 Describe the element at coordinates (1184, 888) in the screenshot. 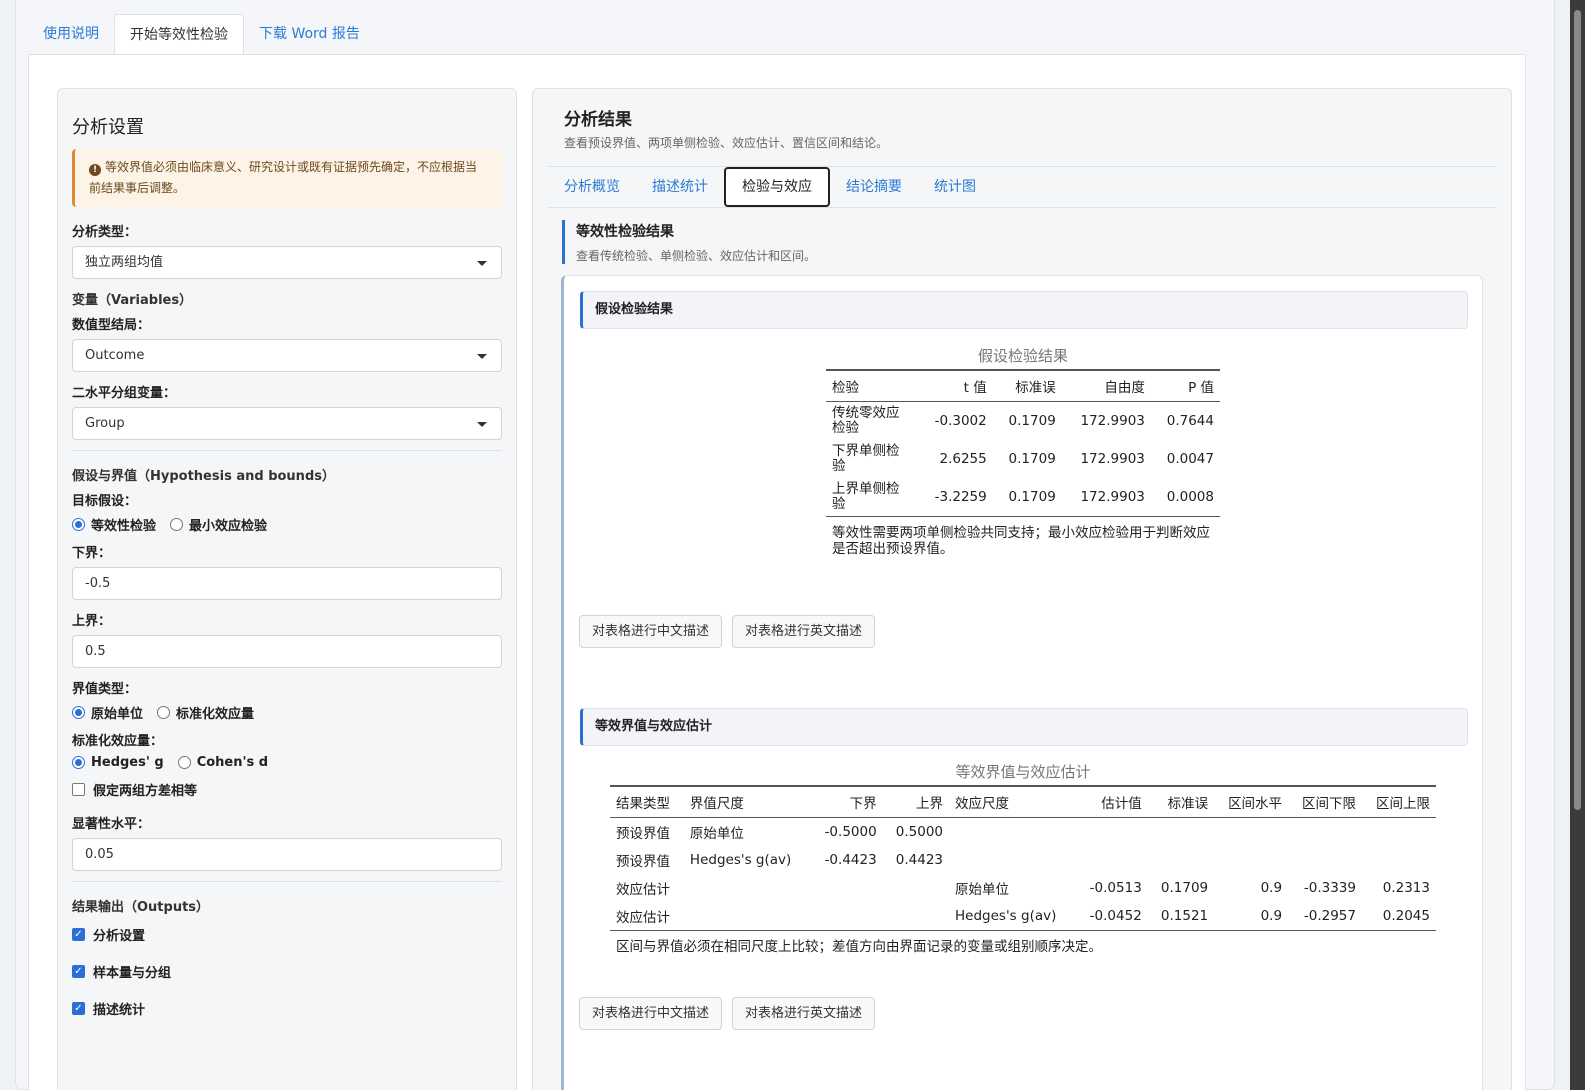

I see `table-cell: 0.1709` at that location.